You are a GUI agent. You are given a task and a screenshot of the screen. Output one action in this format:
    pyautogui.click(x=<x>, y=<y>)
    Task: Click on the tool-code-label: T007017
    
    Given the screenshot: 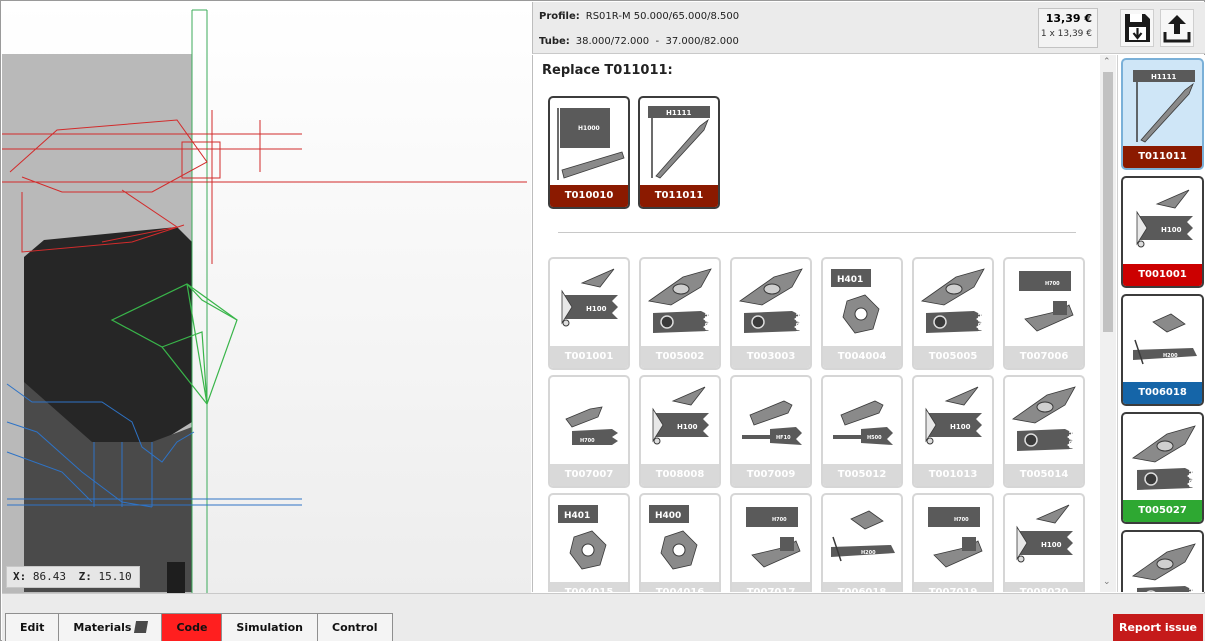 What is the action you would take?
    pyautogui.click(x=771, y=587)
    